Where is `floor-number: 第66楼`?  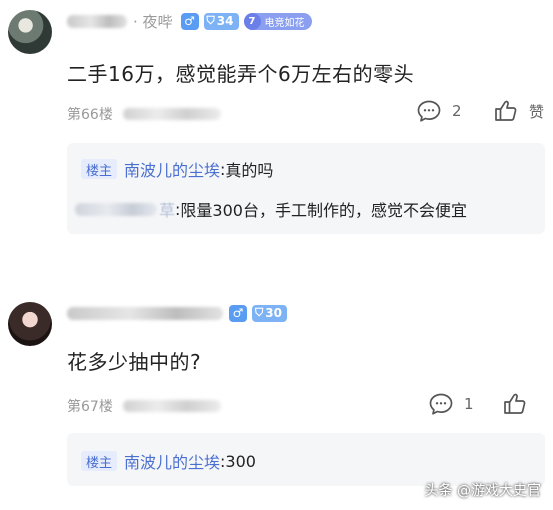
floor-number: 第66楼 is located at coordinates (90, 115).